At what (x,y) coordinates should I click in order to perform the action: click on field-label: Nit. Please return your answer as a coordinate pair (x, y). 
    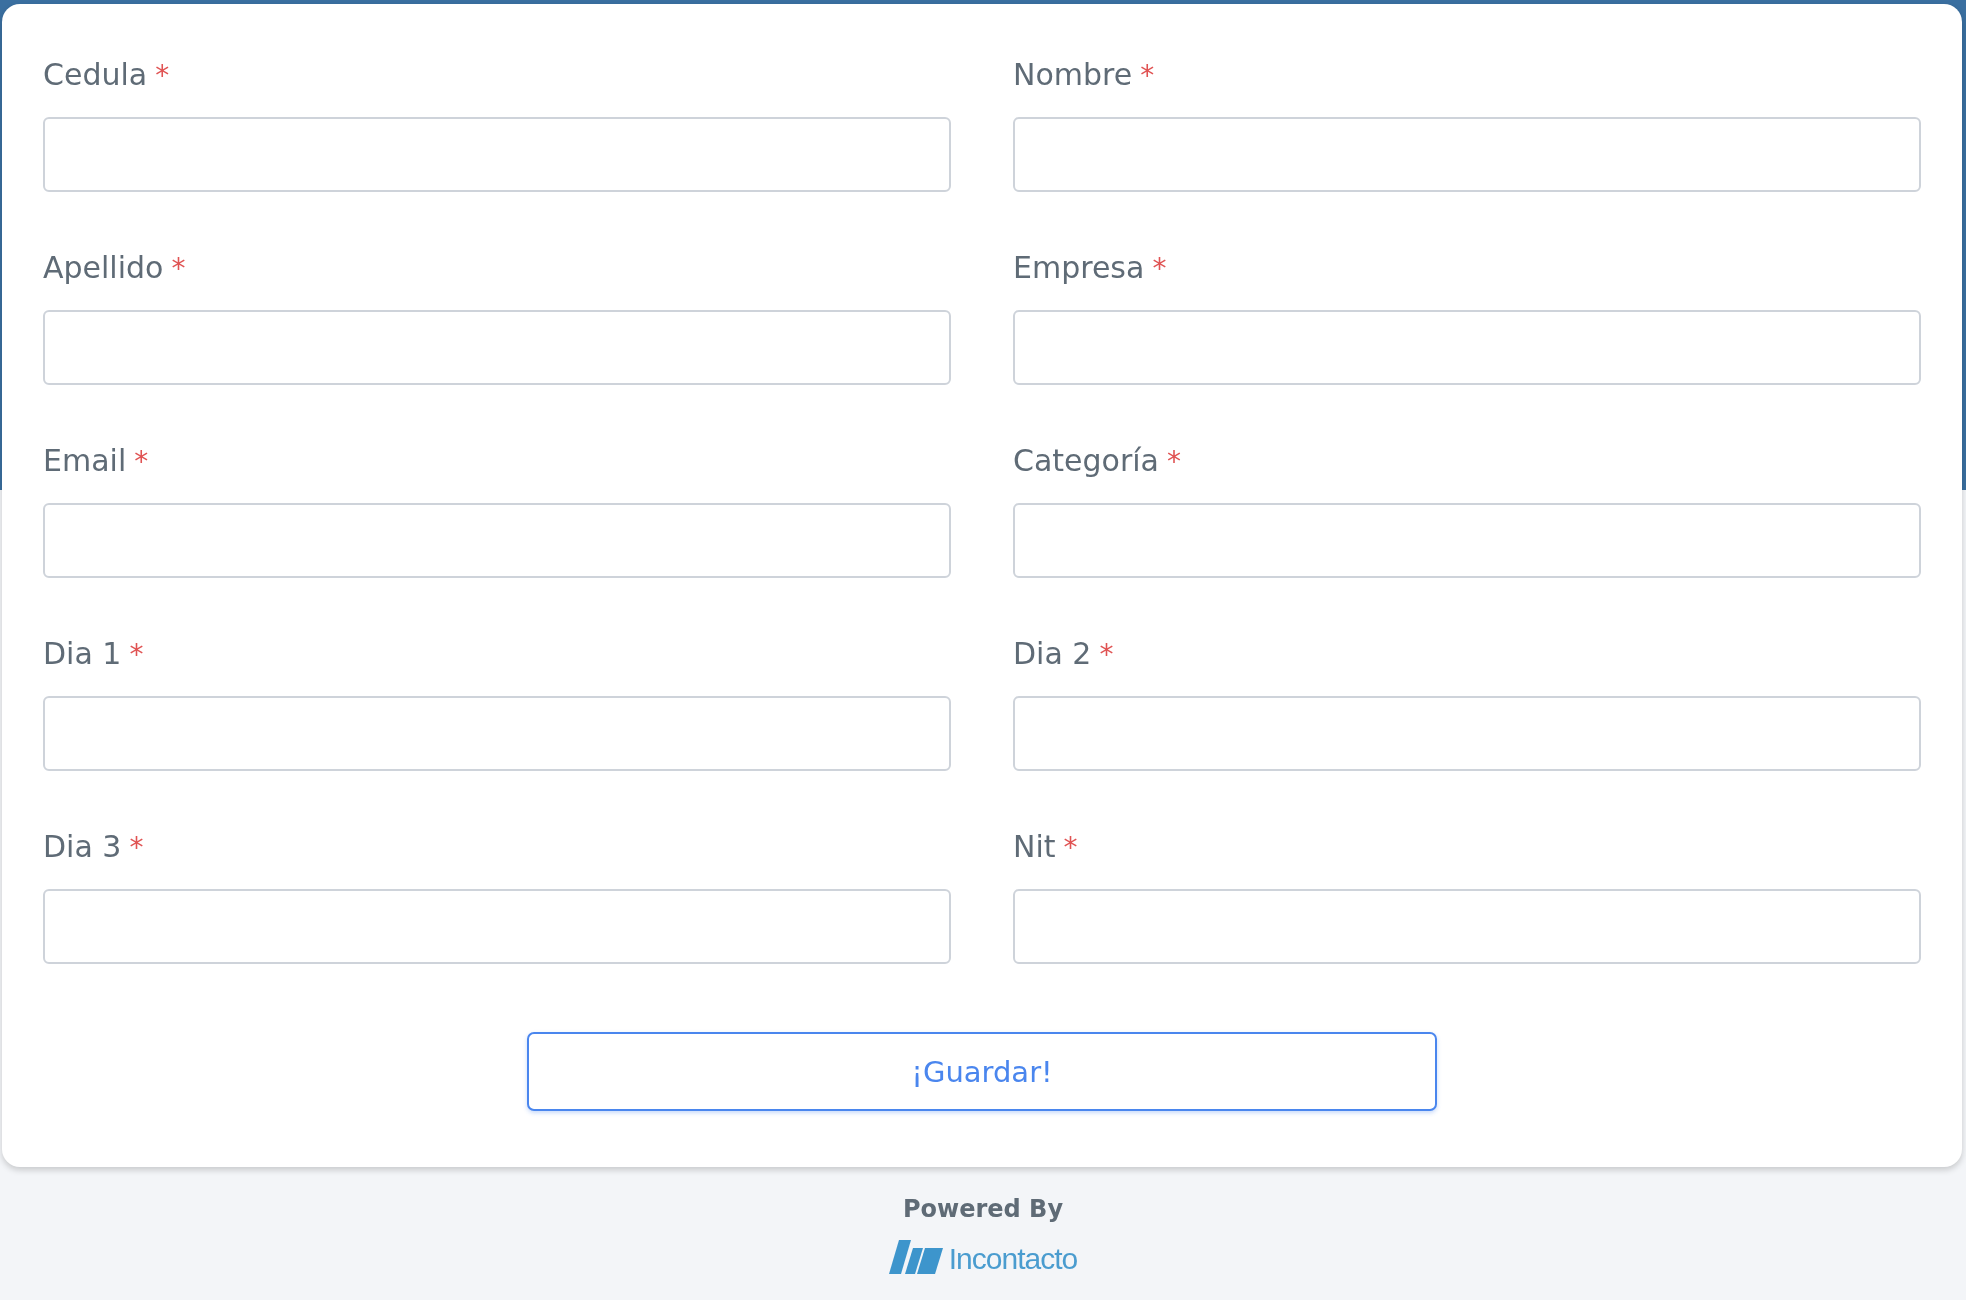
    Looking at the image, I should click on (1034, 847).